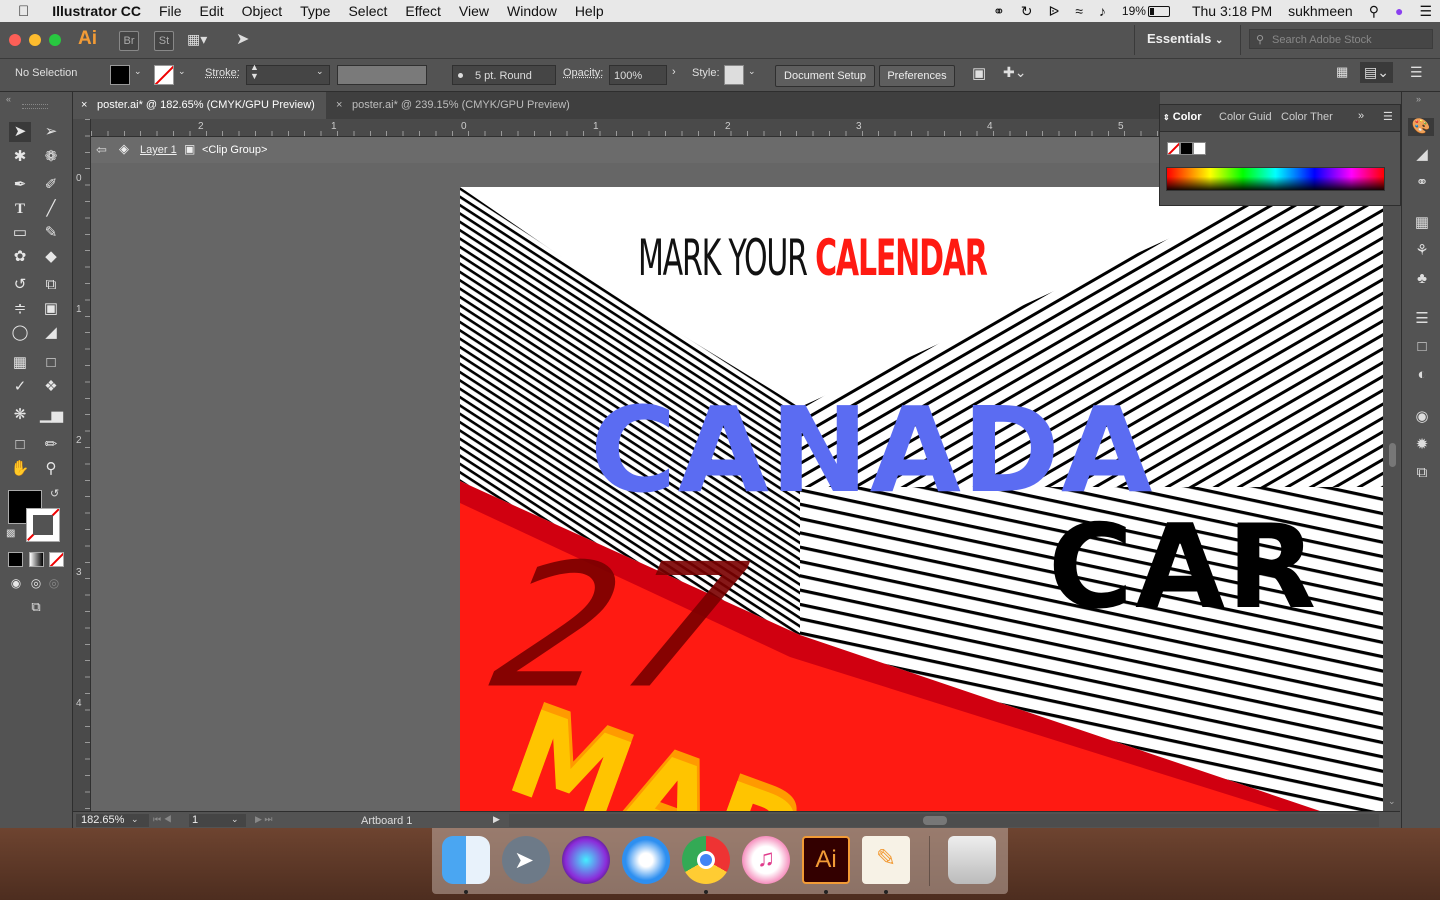 The image size is (1440, 900). What do you see at coordinates (532, 11) in the screenshot?
I see `menu-window: Window` at bounding box center [532, 11].